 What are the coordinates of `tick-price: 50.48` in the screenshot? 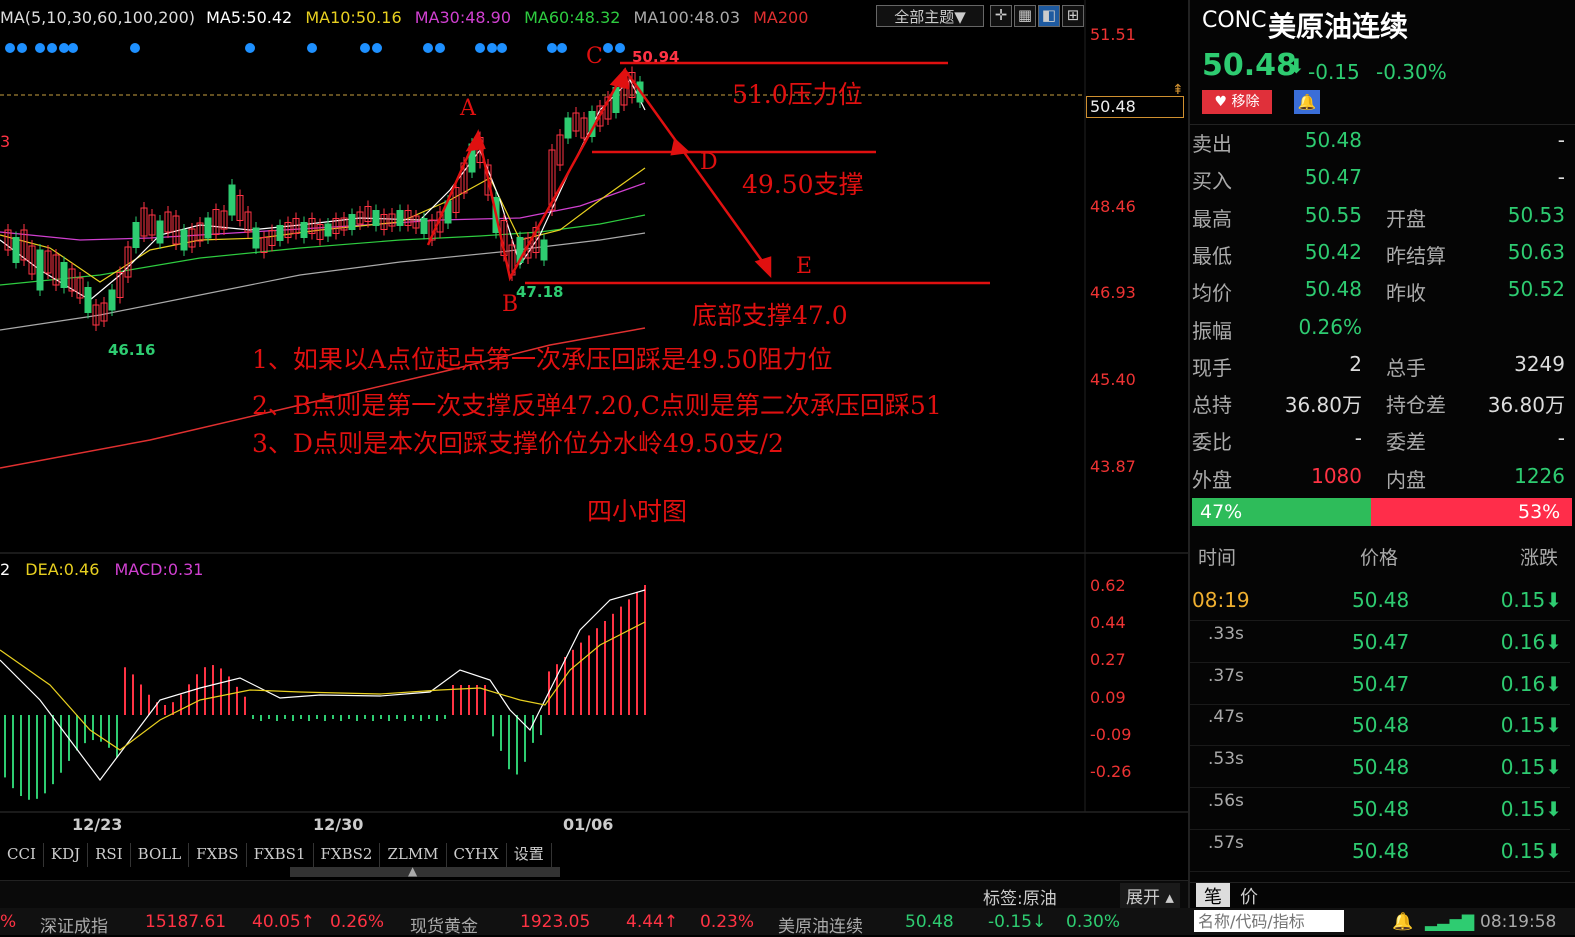 It's located at (1381, 767).